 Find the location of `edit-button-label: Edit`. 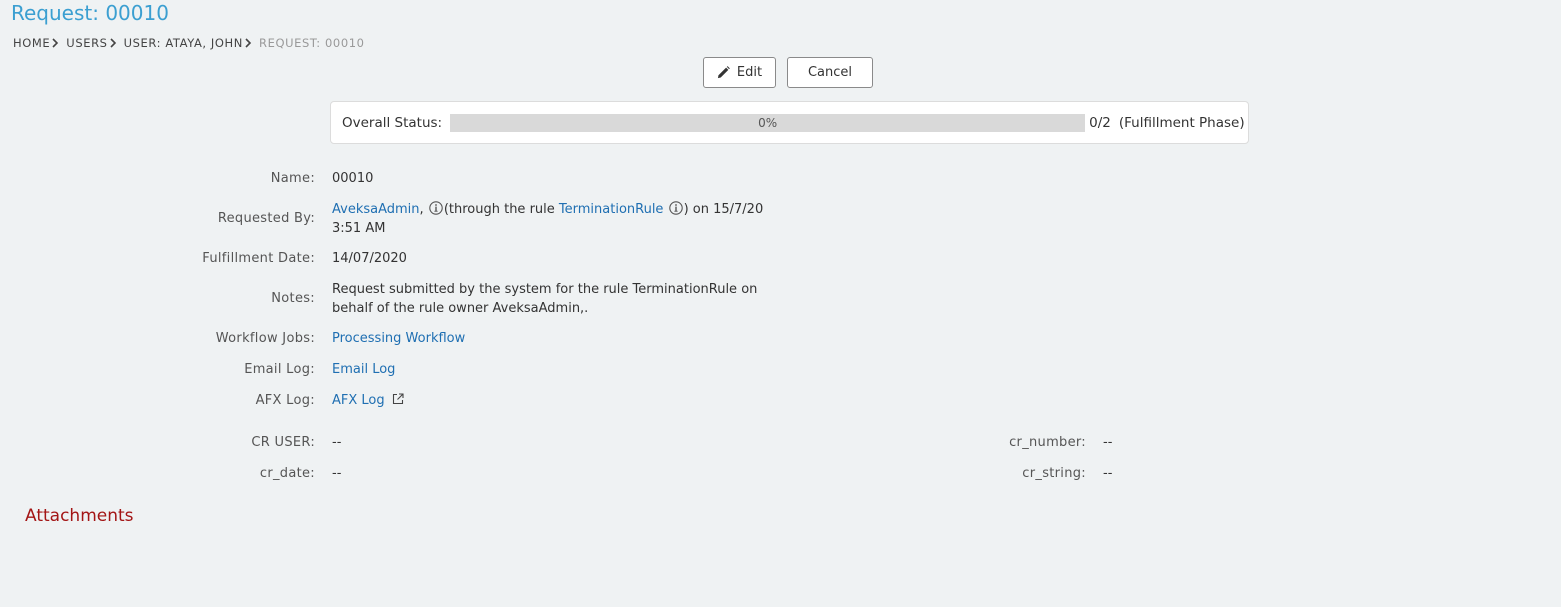

edit-button-label: Edit is located at coordinates (749, 72).